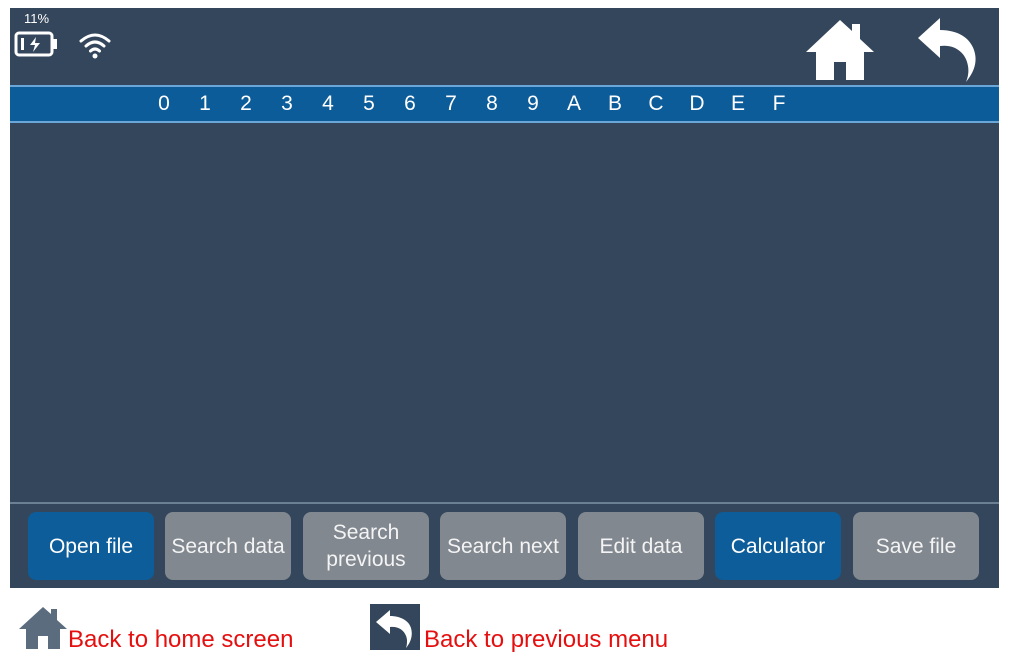 This screenshot has width=1016, height=664. I want to click on save-file-button: Save file, so click(916, 546).